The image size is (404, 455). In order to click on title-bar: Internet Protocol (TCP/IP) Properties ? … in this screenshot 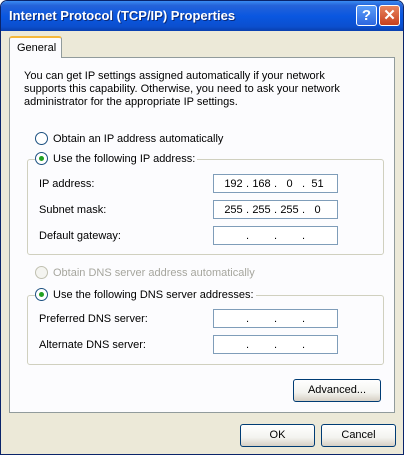, I will do `click(202, 16)`.